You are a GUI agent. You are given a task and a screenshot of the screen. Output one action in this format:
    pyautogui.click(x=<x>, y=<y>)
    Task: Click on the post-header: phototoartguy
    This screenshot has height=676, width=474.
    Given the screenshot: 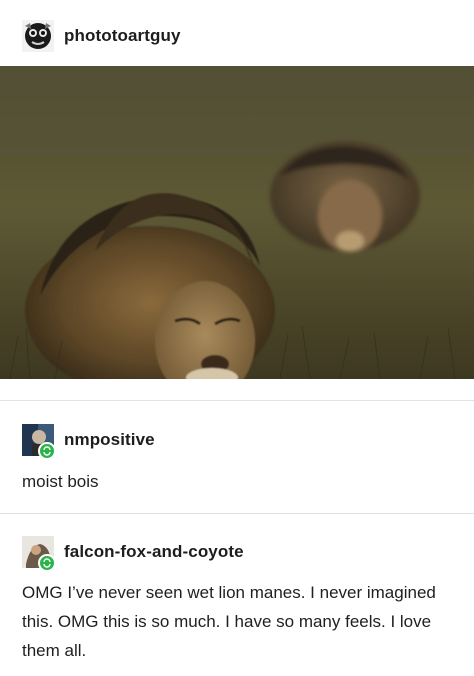 What is the action you would take?
    pyautogui.click(x=101, y=36)
    